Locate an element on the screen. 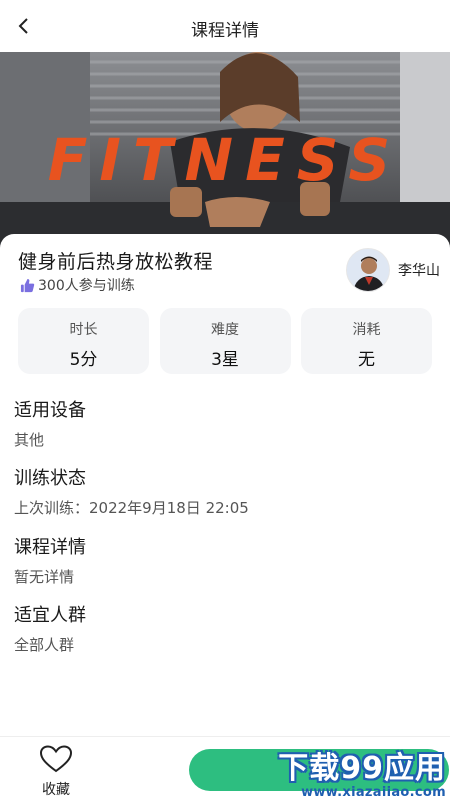  watermark-main: 下载99应用 is located at coordinates (362, 768).